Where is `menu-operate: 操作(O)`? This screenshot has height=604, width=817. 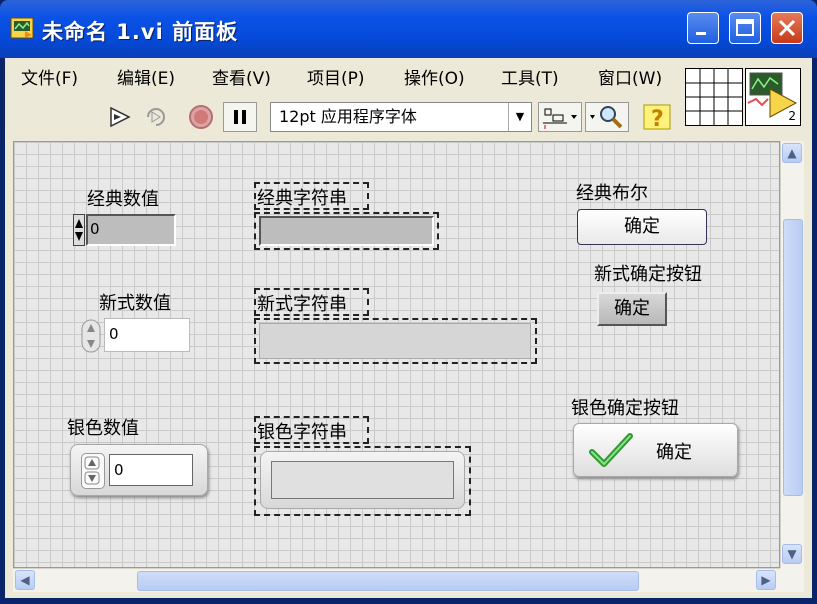
menu-operate: 操作(O) is located at coordinates (434, 76).